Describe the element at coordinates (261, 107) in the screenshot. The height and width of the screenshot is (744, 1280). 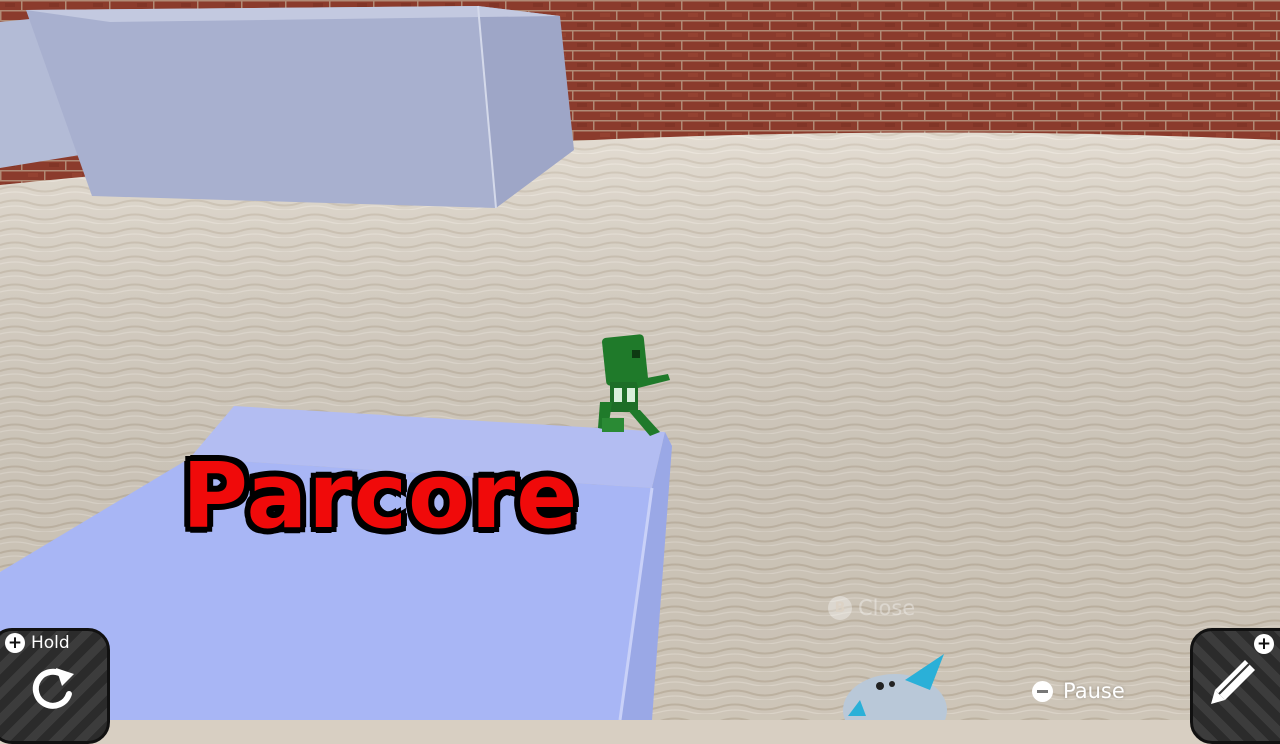
I see `floating-block-main-front` at that location.